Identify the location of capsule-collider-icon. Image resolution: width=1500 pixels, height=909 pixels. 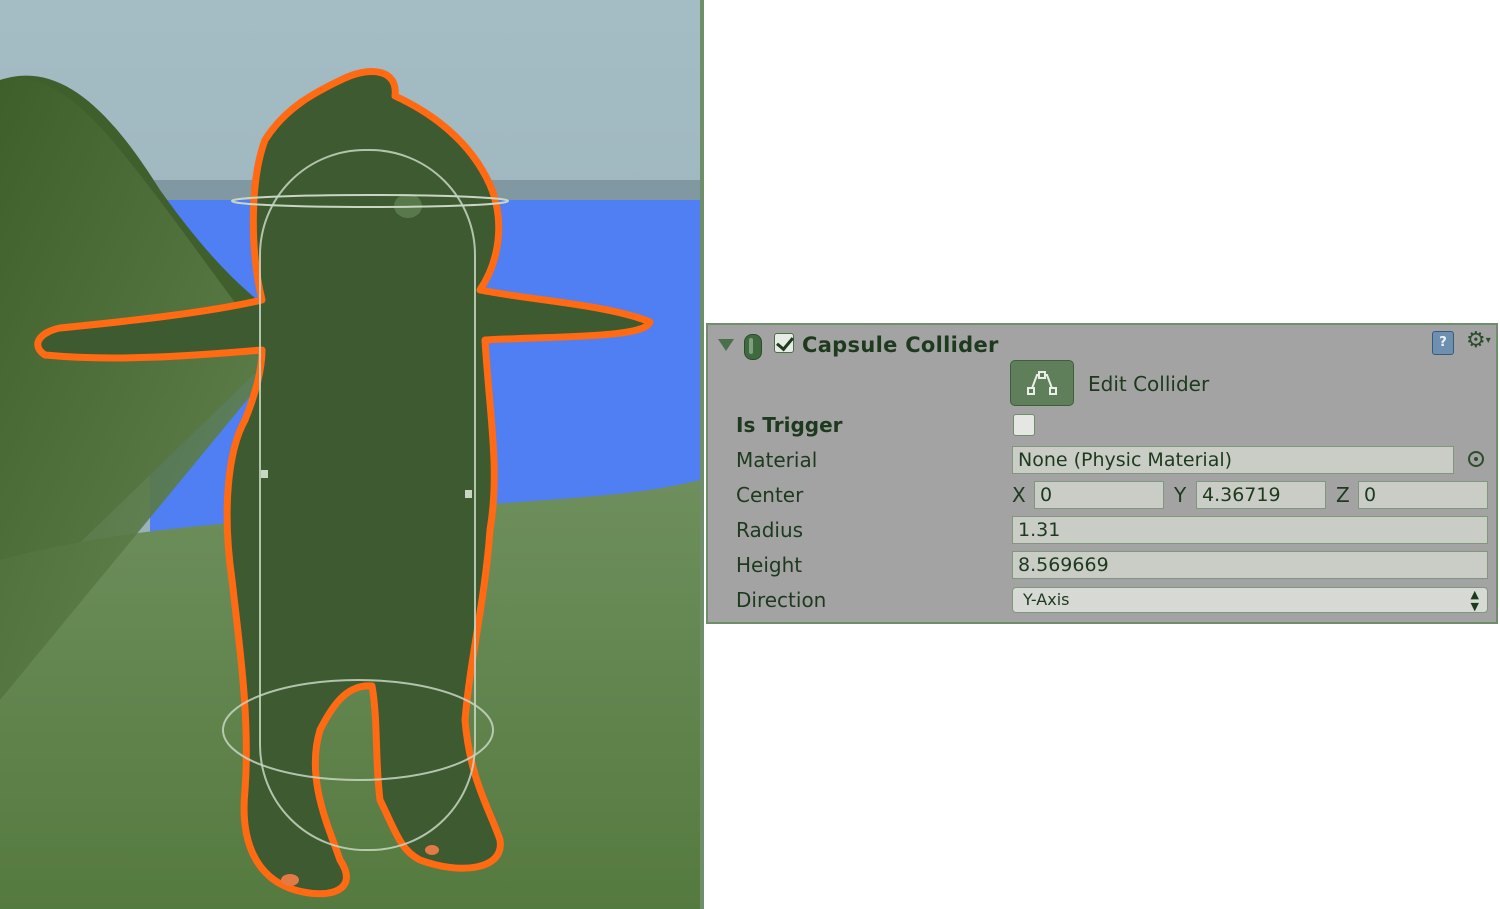
(753, 347).